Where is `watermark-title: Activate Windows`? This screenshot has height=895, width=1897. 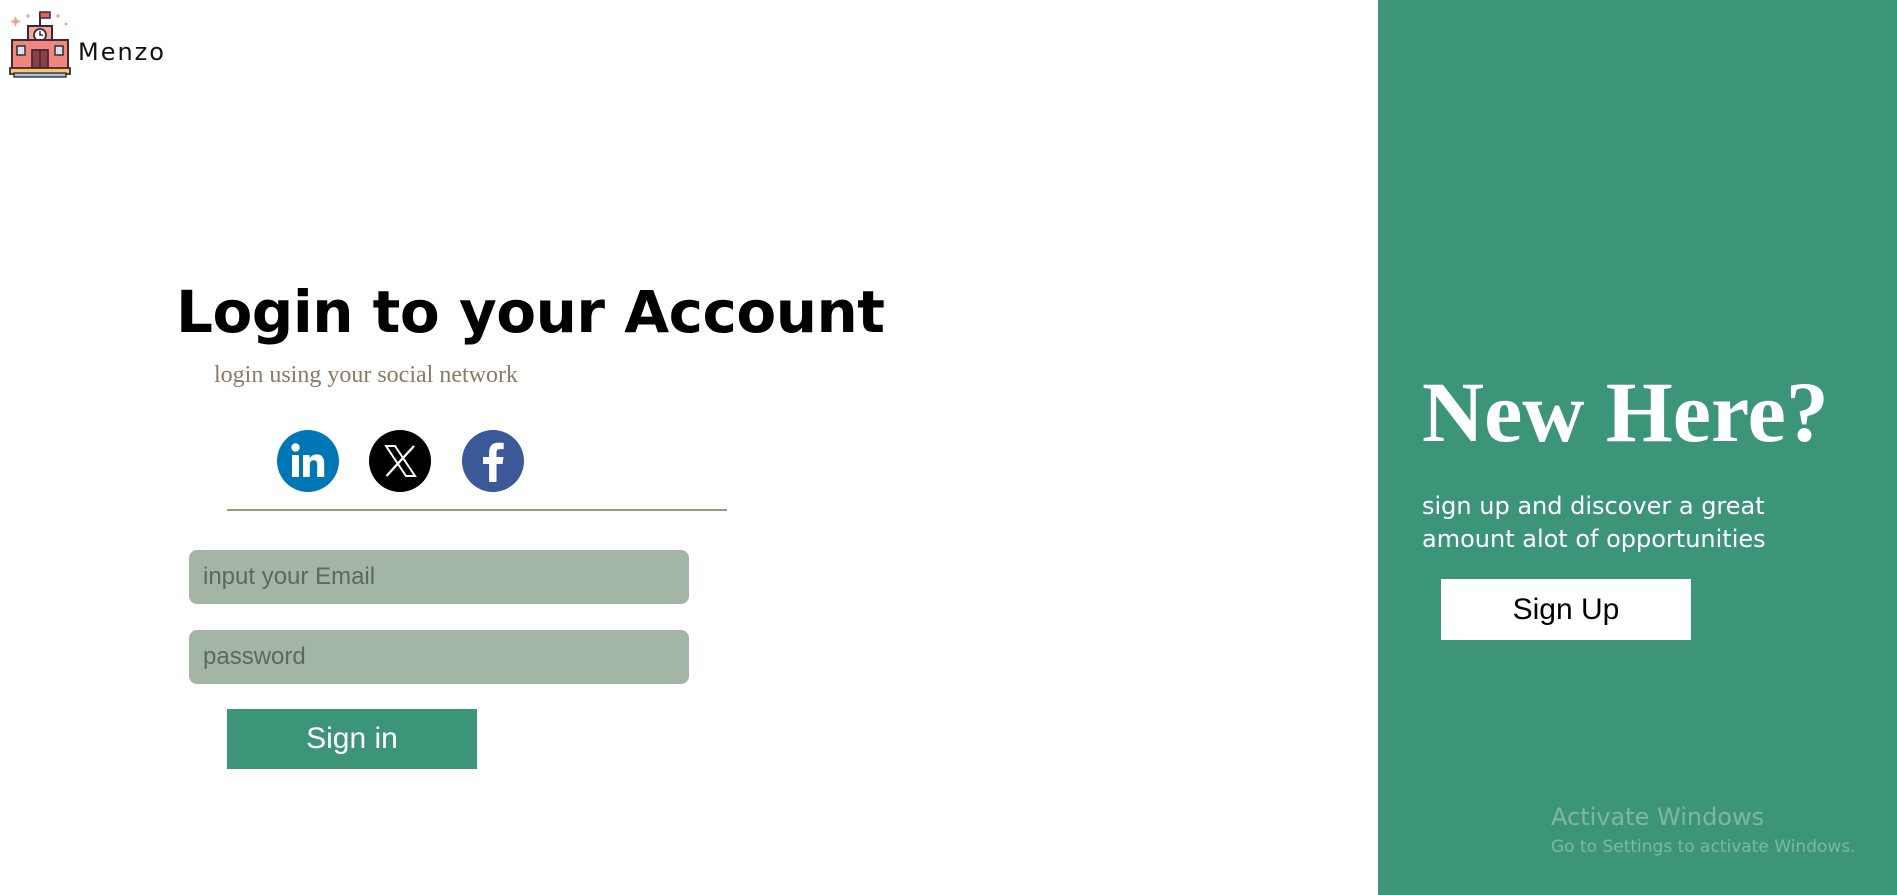
watermark-title: Activate Windows is located at coordinates (1658, 817).